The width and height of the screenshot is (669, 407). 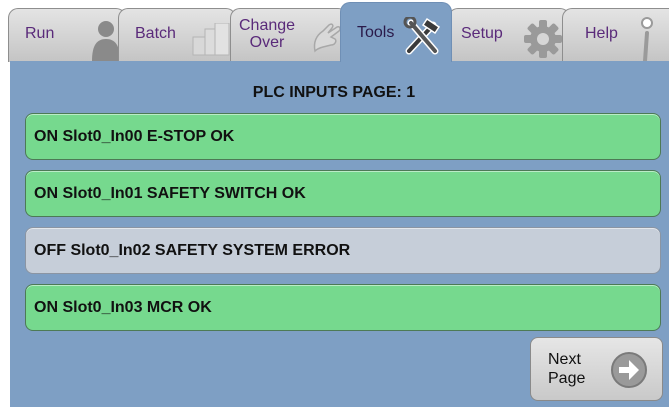 What do you see at coordinates (123, 307) in the screenshot?
I see `plc-input-label: ON Slot0_In03 MCR OK` at bounding box center [123, 307].